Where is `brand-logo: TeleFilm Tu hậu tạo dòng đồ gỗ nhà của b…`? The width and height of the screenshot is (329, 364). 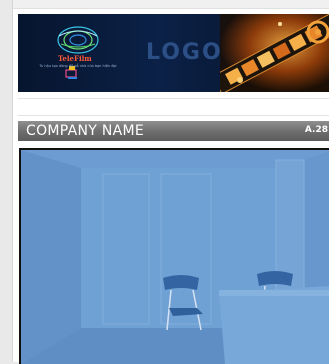 brand-logo: TeleFilm Tu hậu tạo dòng đồ gỗ nhà của b… is located at coordinates (78, 52).